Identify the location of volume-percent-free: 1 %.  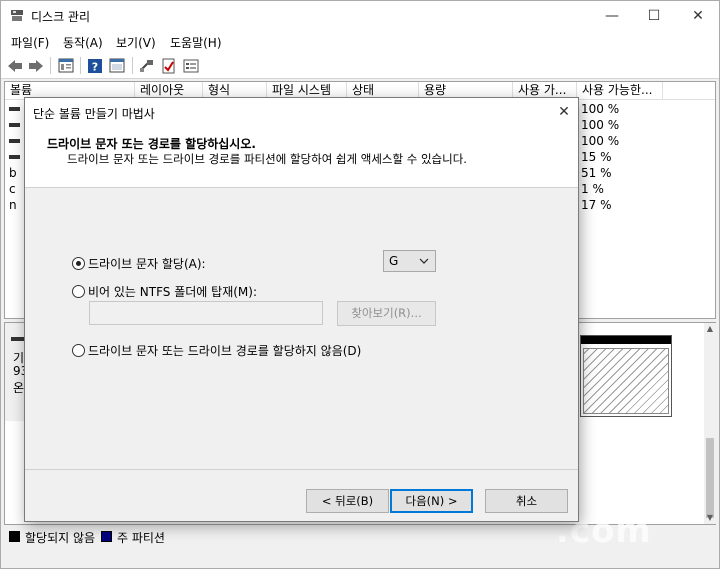
(592, 189).